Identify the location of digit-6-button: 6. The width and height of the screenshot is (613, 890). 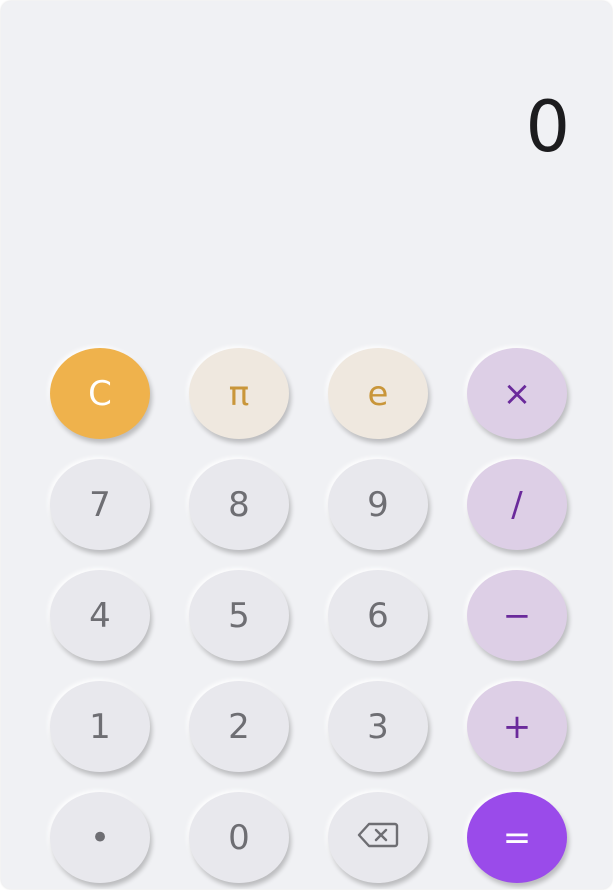
(378, 615).